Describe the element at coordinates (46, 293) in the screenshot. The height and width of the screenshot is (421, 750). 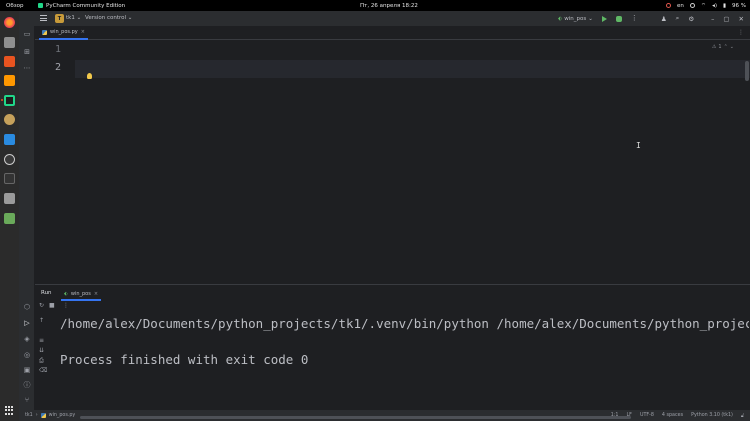
I see `run-panel-title: Run` at that location.